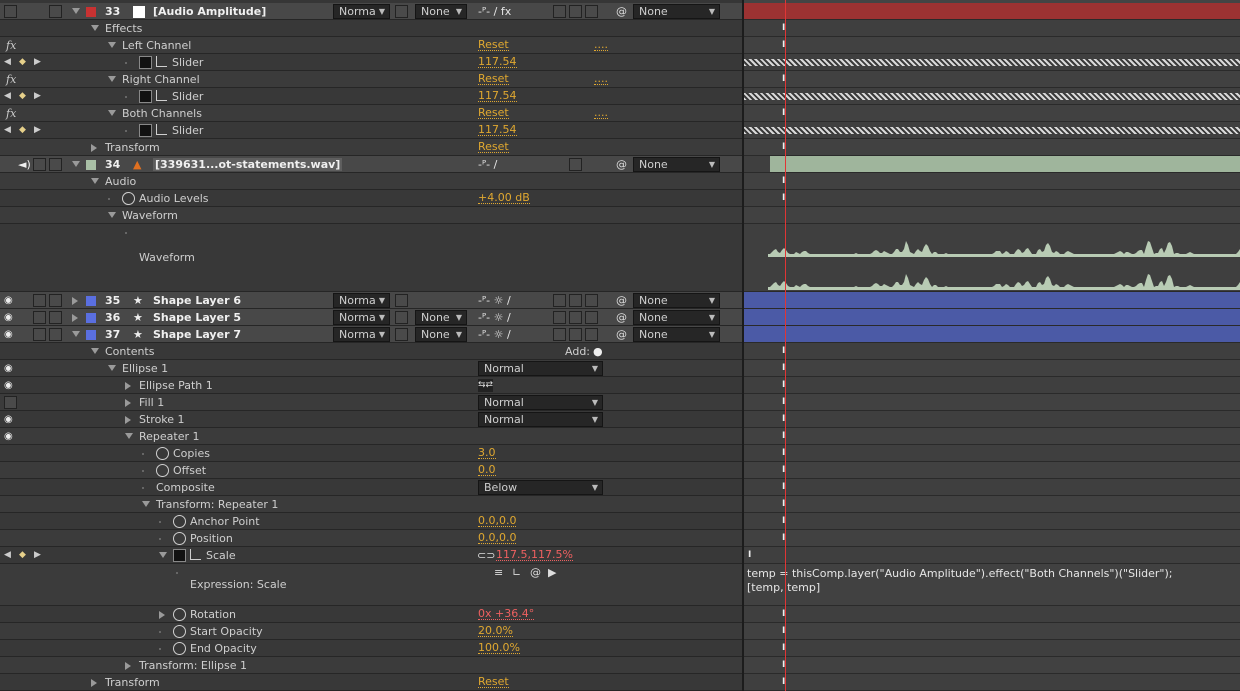 This screenshot has height=691, width=1240. I want to click on layer-duration-bar, so click(992, 334).